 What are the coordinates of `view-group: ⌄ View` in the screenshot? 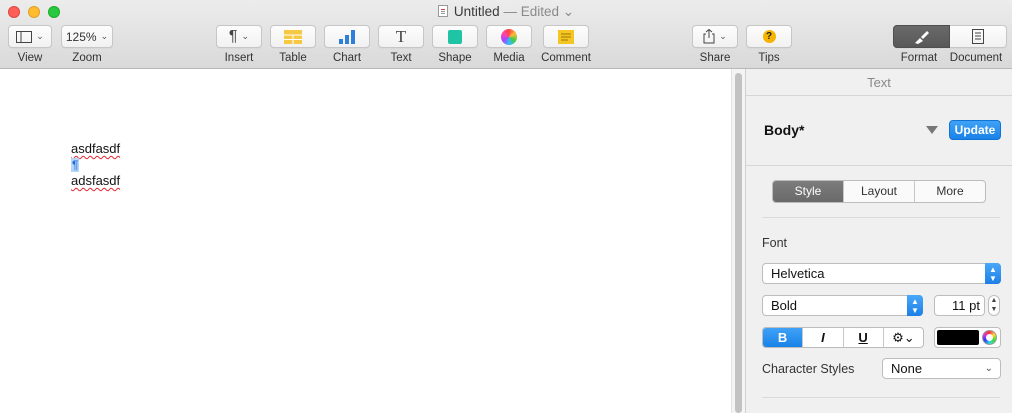 It's located at (30, 44).